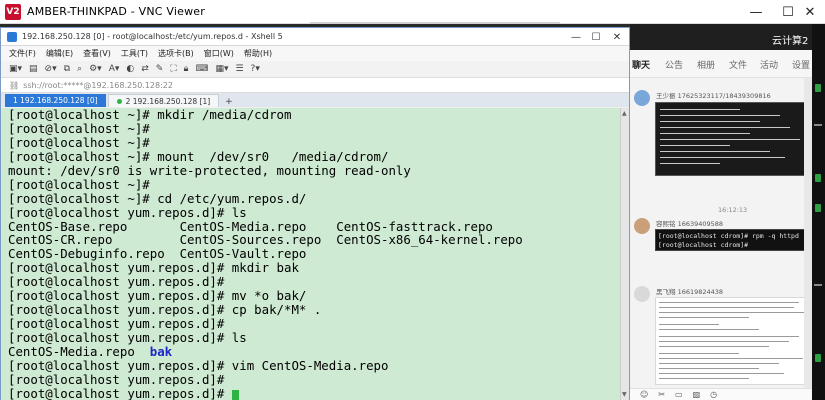 This screenshot has width=825, height=400. Describe the element at coordinates (157, 296) in the screenshot. I see `terminal-line: [root@localhost yum.repos.d]# mv *o bak/` at that location.